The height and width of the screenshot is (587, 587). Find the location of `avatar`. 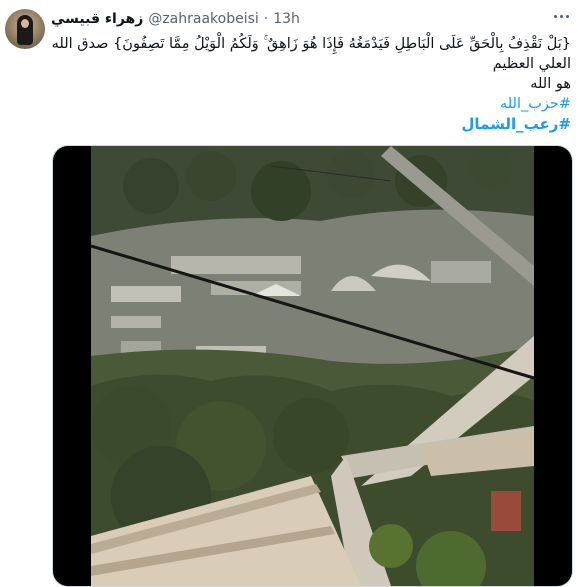

avatar is located at coordinates (25, 29).